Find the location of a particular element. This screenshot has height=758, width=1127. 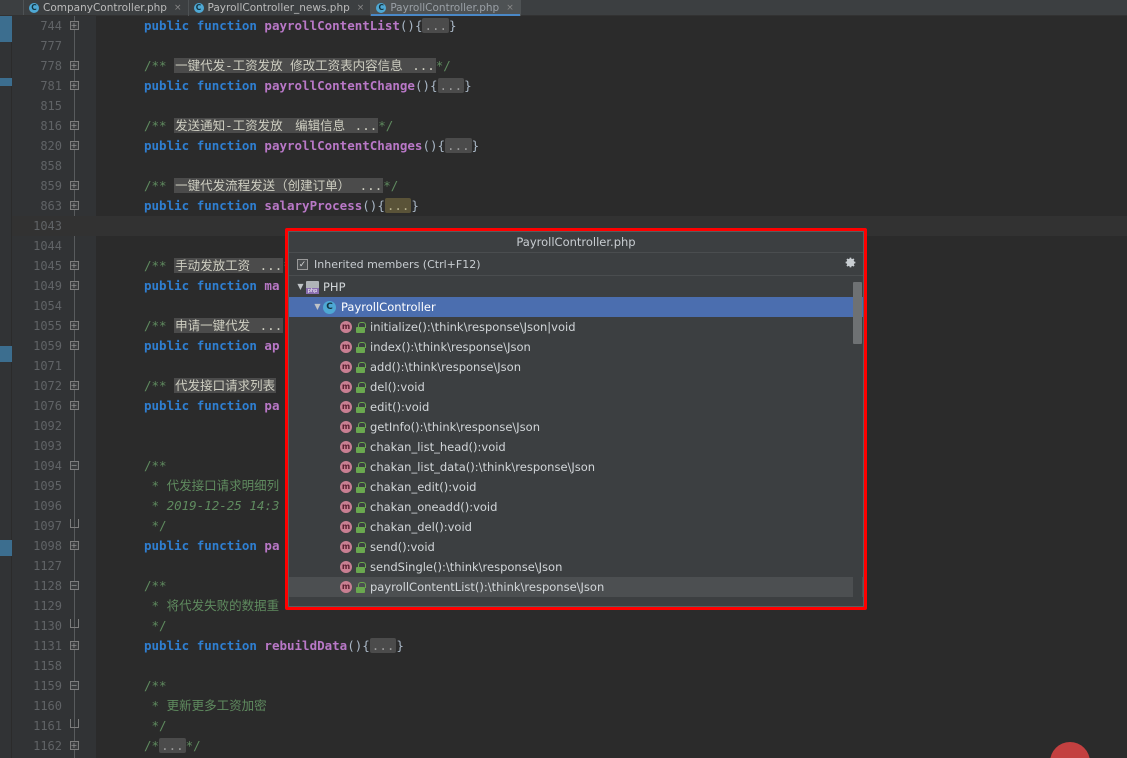

tree-item: m chakan_del():void is located at coordinates (576, 527).